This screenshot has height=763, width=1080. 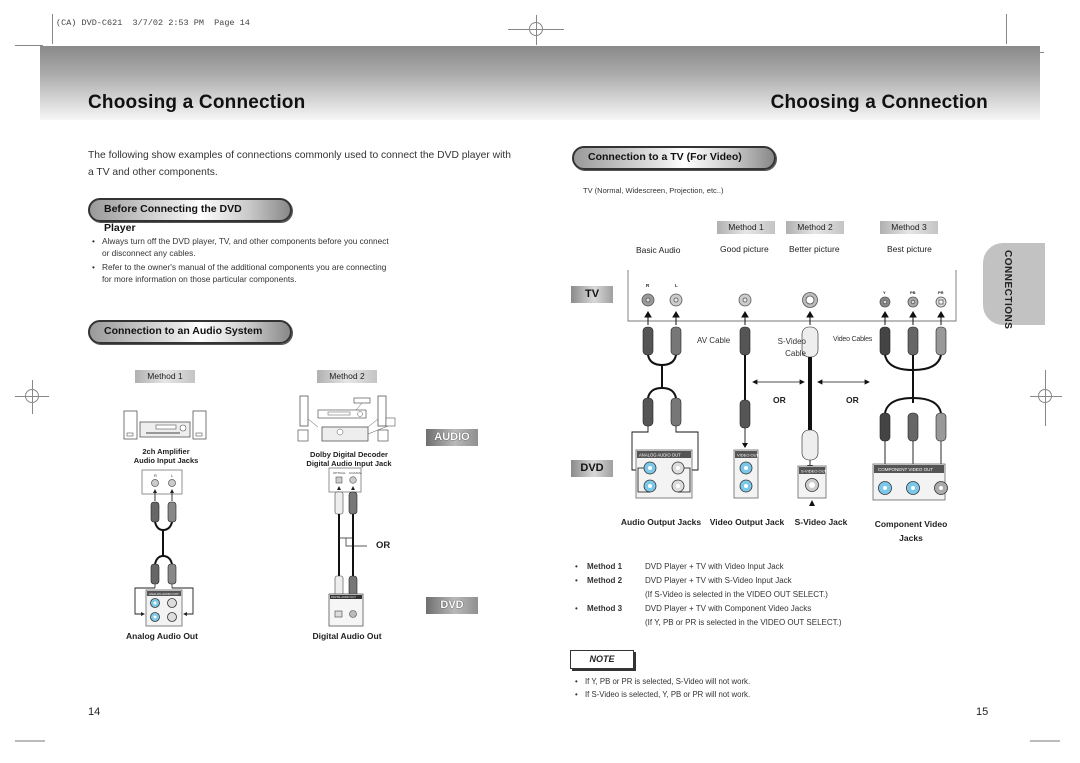 I want to click on tv-video-heading: Connection to a TV (For Video), so click(x=674, y=158).